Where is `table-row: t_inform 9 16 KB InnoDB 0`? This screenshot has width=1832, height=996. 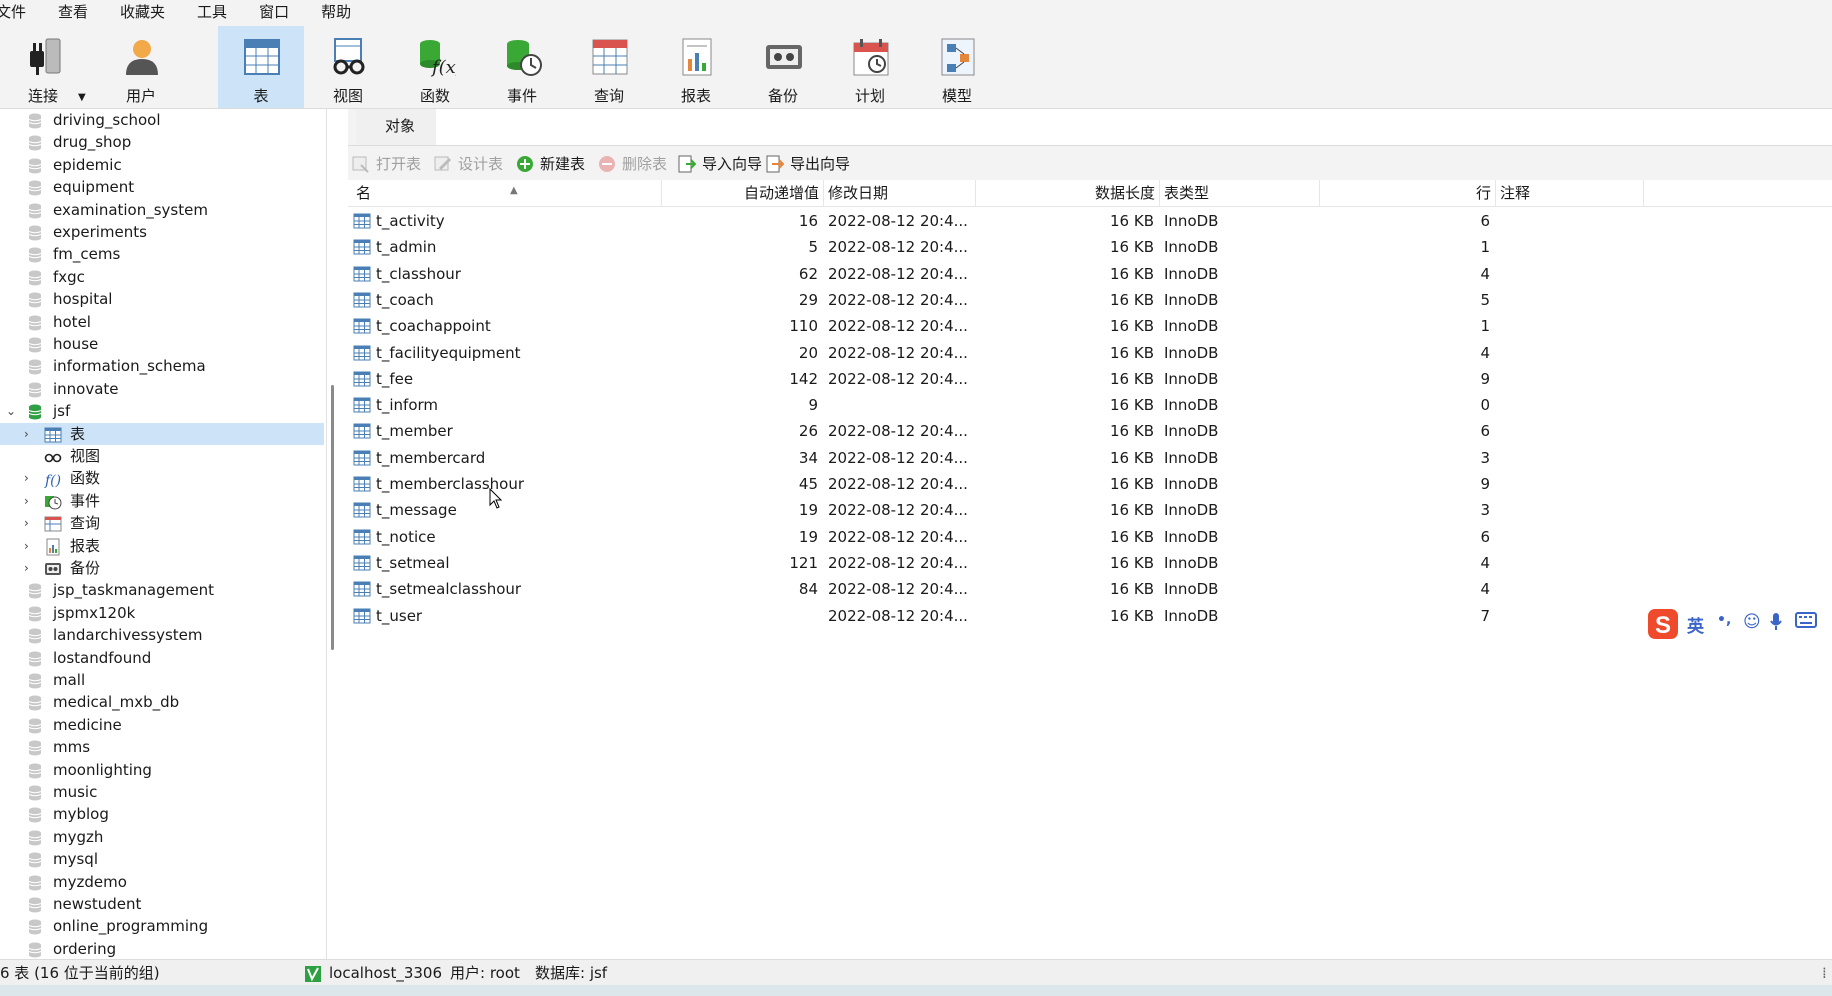 table-row: t_inform 9 16 KB InnoDB 0 is located at coordinates (1090, 405).